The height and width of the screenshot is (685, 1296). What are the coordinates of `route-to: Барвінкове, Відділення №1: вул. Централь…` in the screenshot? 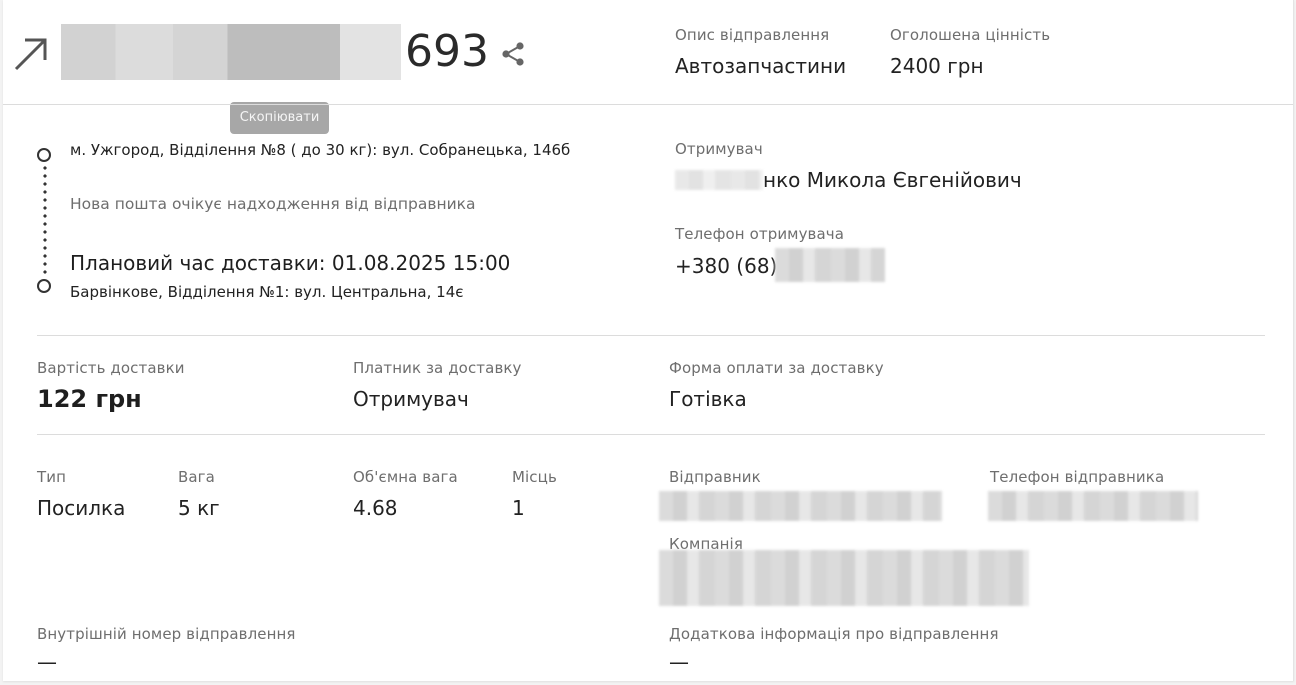 It's located at (267, 292).